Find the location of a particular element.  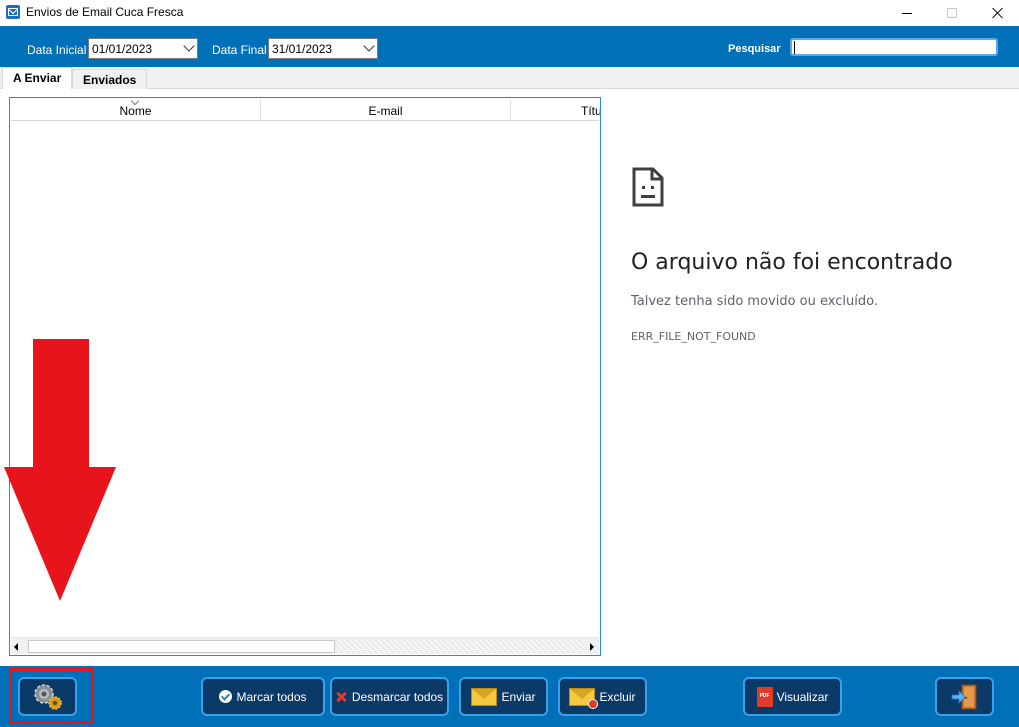

scroll-left-icon is located at coordinates (16, 647).